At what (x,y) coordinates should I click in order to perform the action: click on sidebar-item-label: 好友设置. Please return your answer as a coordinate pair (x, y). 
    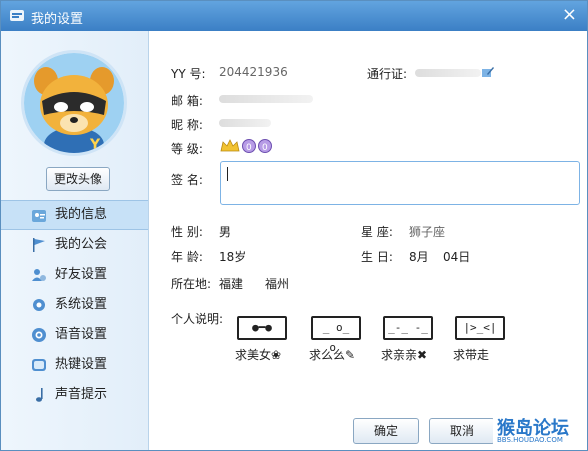
    Looking at the image, I should click on (81, 274).